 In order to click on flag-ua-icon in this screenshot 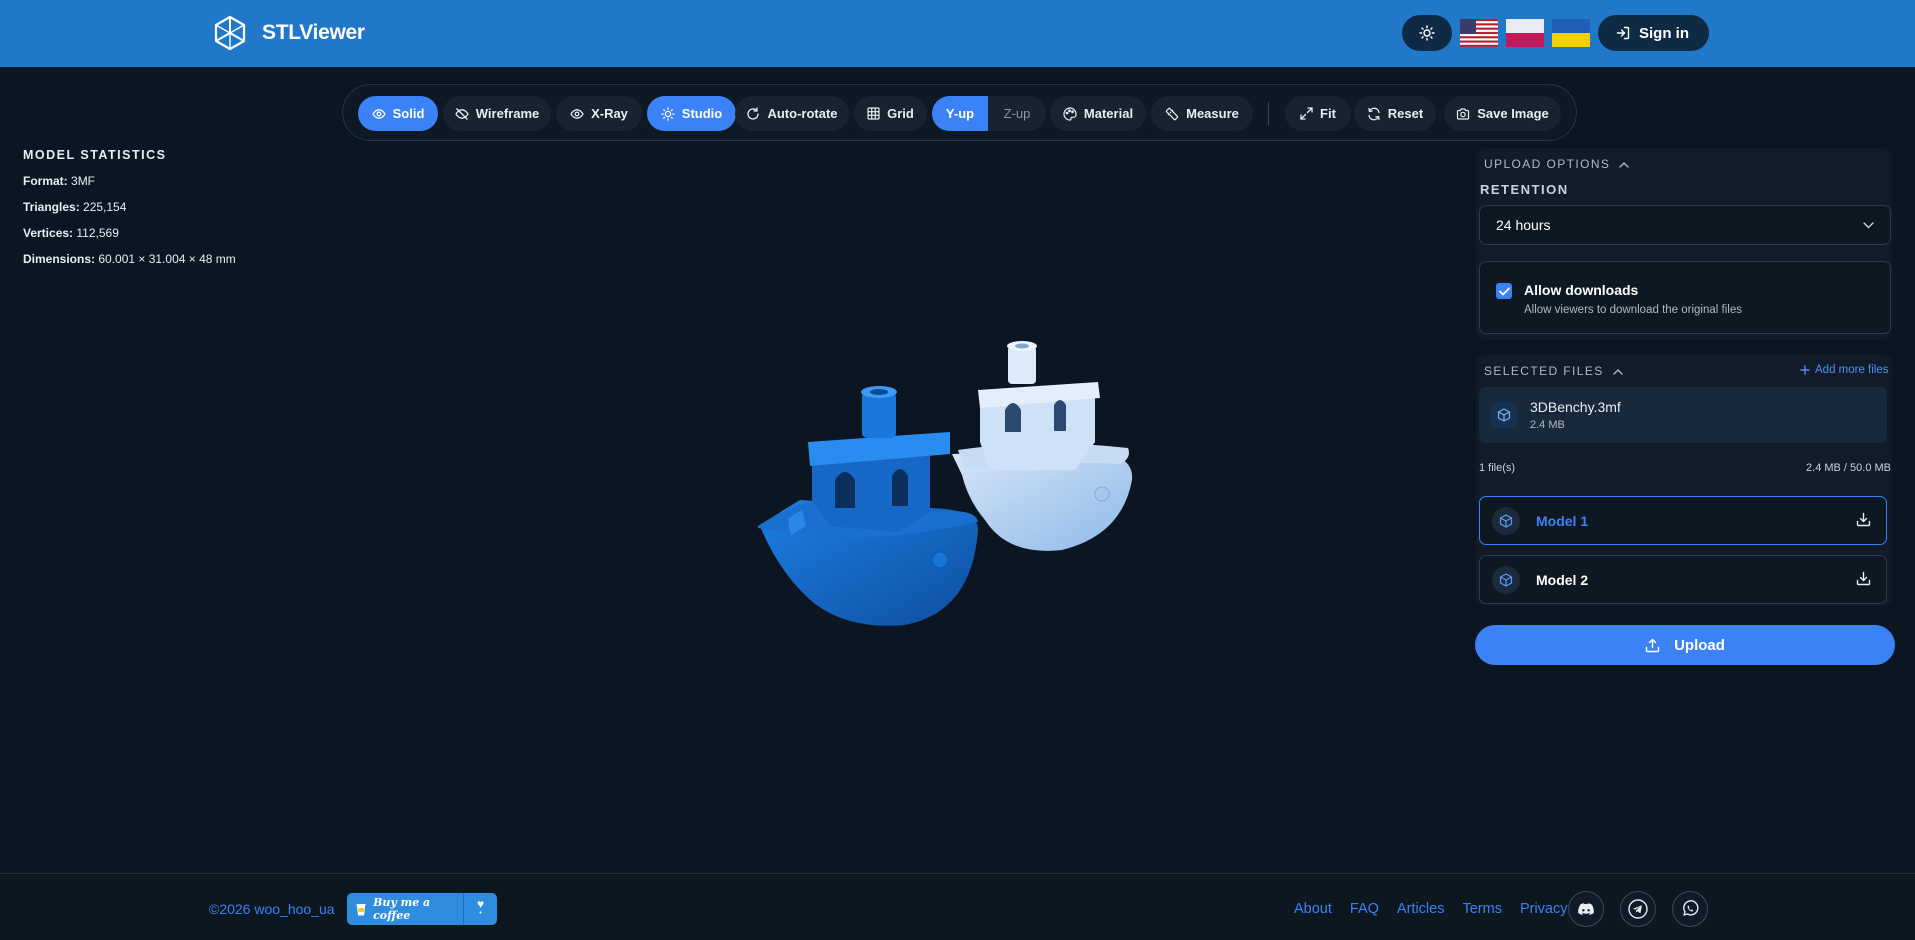, I will do `click(1571, 33)`.